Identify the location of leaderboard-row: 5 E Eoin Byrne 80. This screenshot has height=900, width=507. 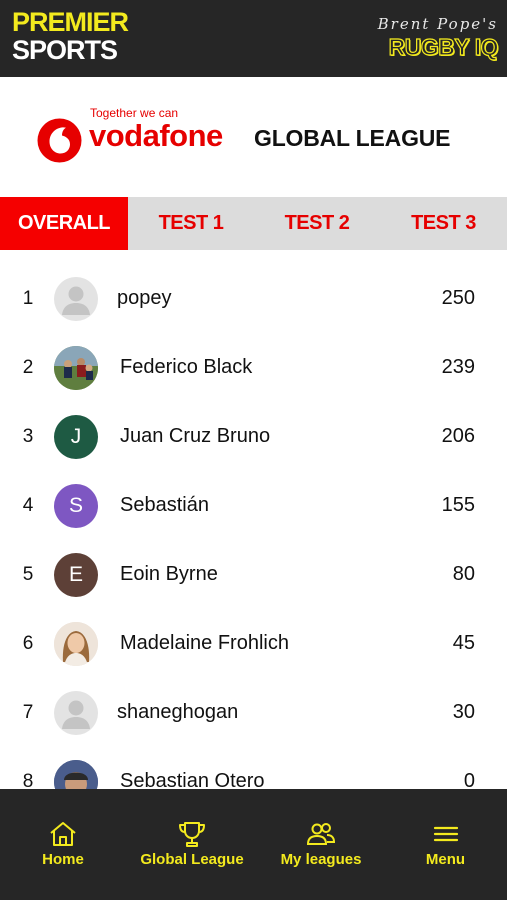
(253, 574).